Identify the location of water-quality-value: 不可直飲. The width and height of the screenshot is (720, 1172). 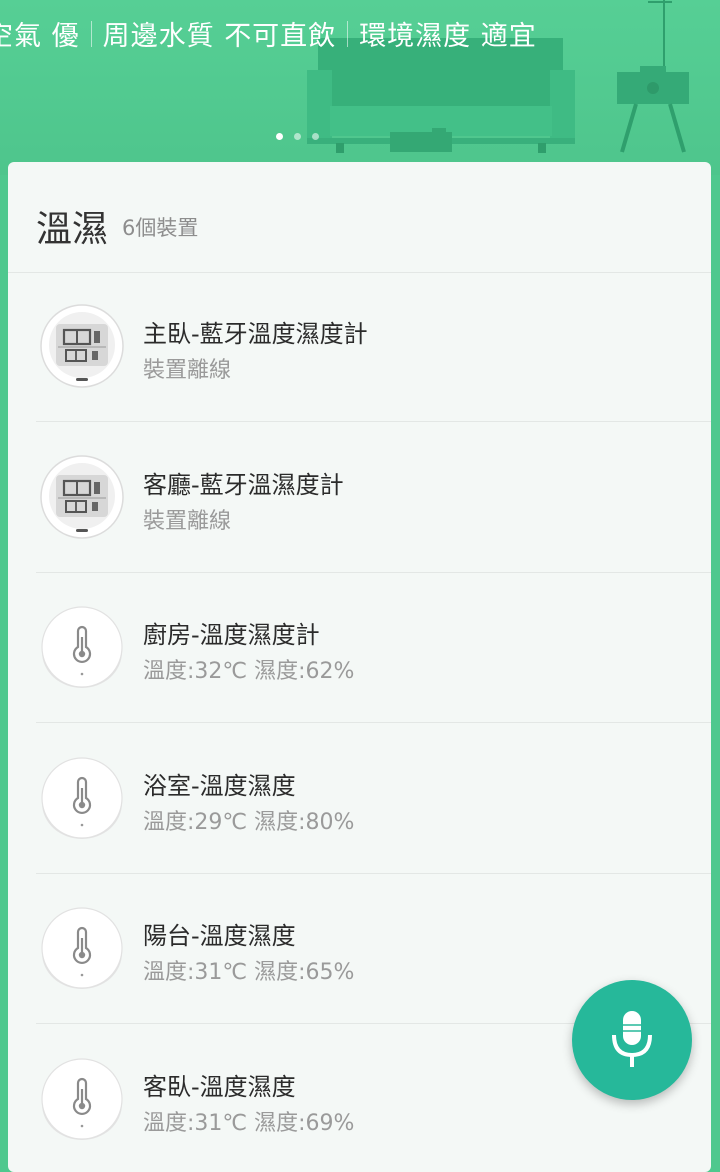
(280, 36).